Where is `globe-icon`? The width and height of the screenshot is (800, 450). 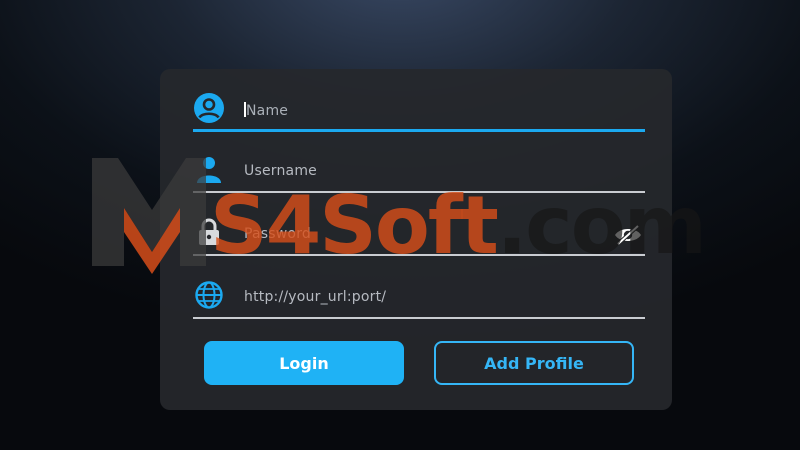 globe-icon is located at coordinates (209, 295).